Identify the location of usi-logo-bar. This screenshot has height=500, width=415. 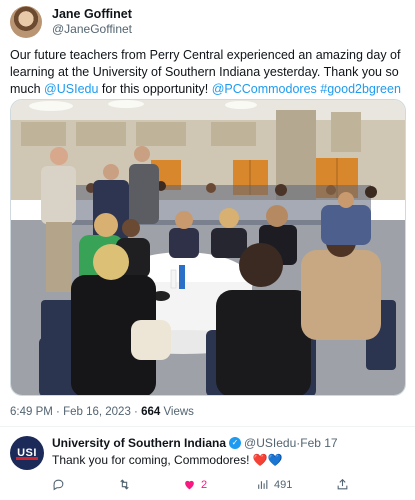
(27, 458).